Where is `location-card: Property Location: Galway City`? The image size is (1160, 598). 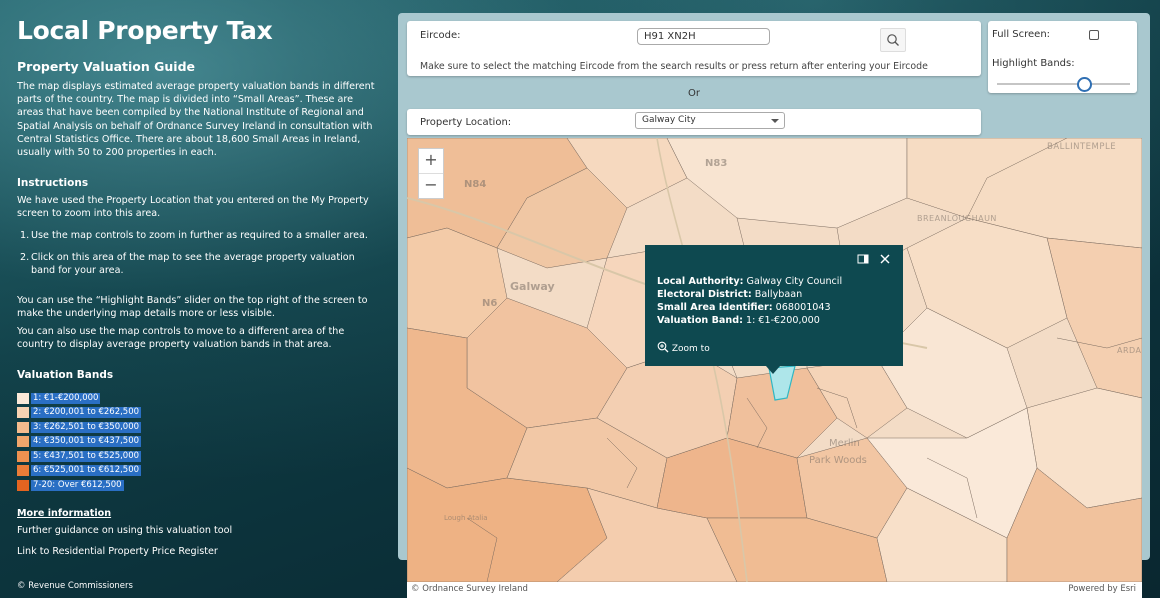
location-card: Property Location: Galway City is located at coordinates (694, 122).